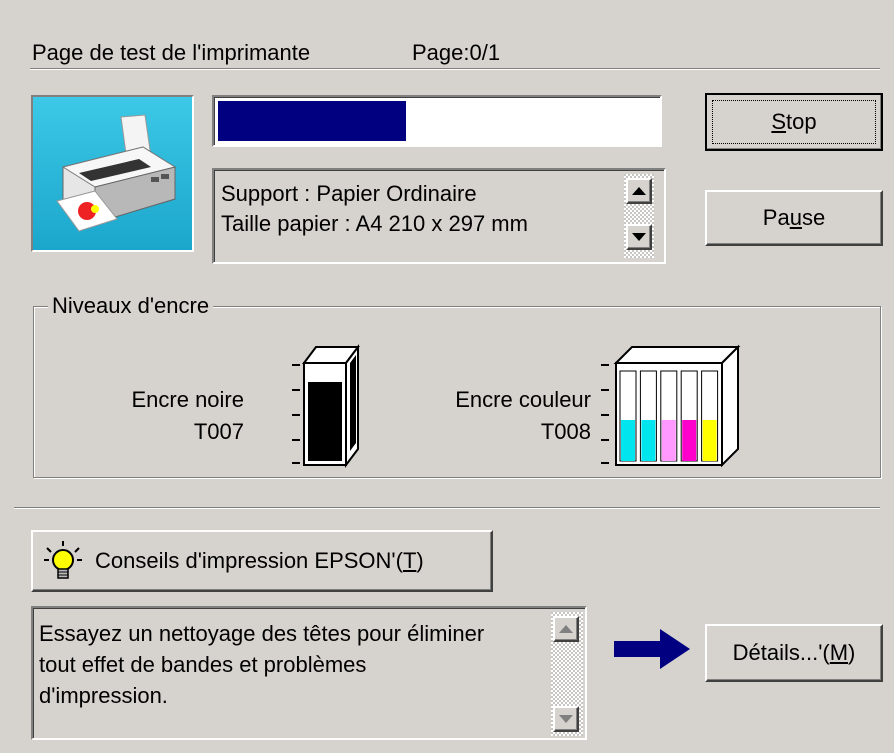  I want to click on tips-line: d'impression., so click(103, 695).